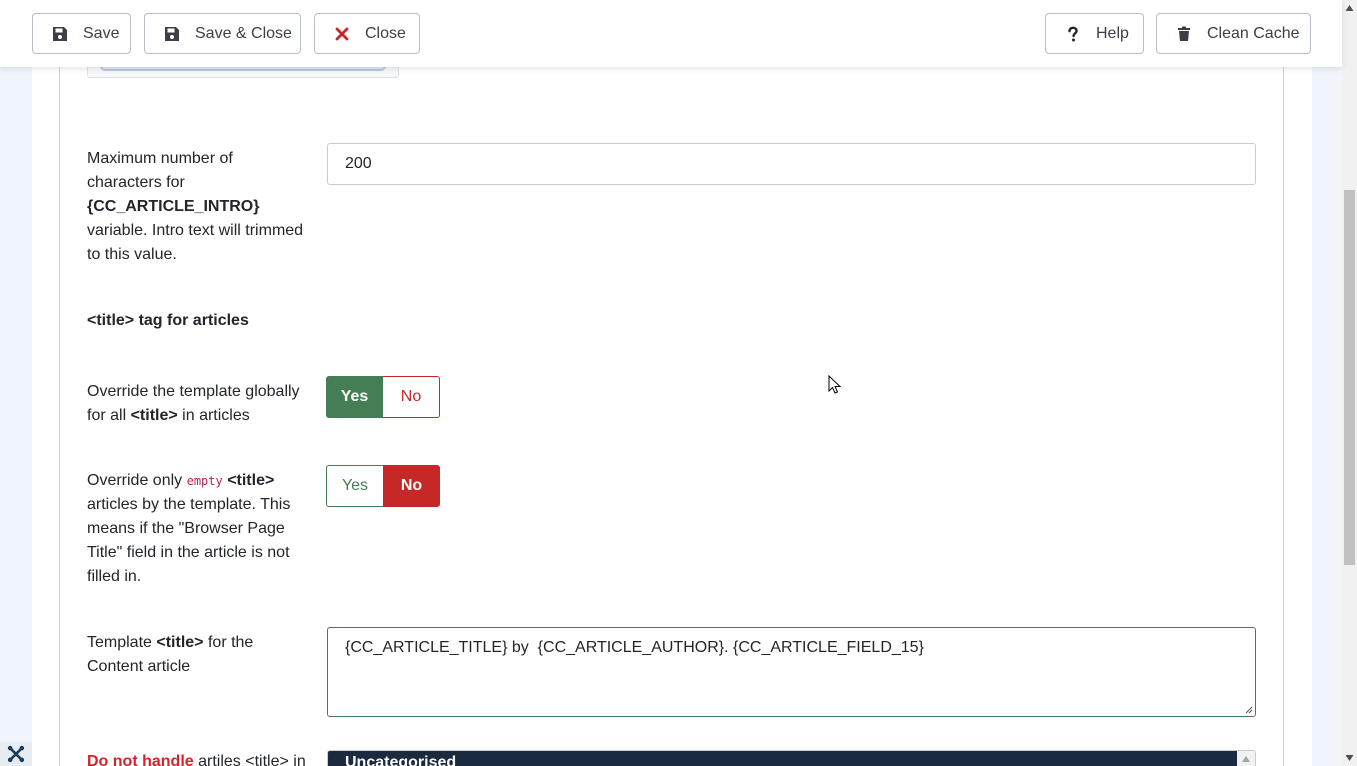 The height and width of the screenshot is (766, 1357). What do you see at coordinates (385, 33) in the screenshot?
I see `close-label: Close` at bounding box center [385, 33].